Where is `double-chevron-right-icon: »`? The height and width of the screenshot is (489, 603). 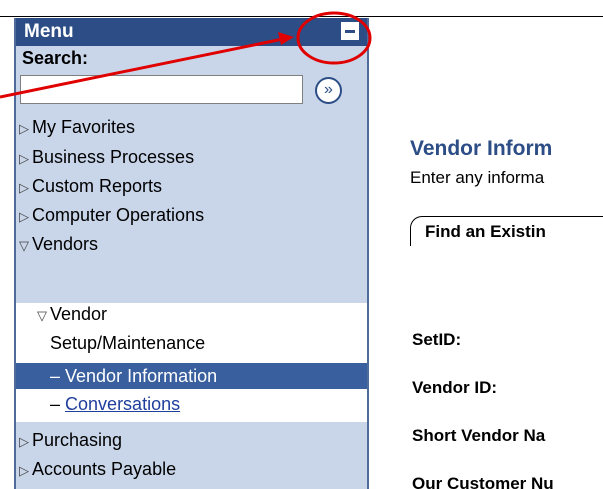
double-chevron-right-icon: » is located at coordinates (328, 89).